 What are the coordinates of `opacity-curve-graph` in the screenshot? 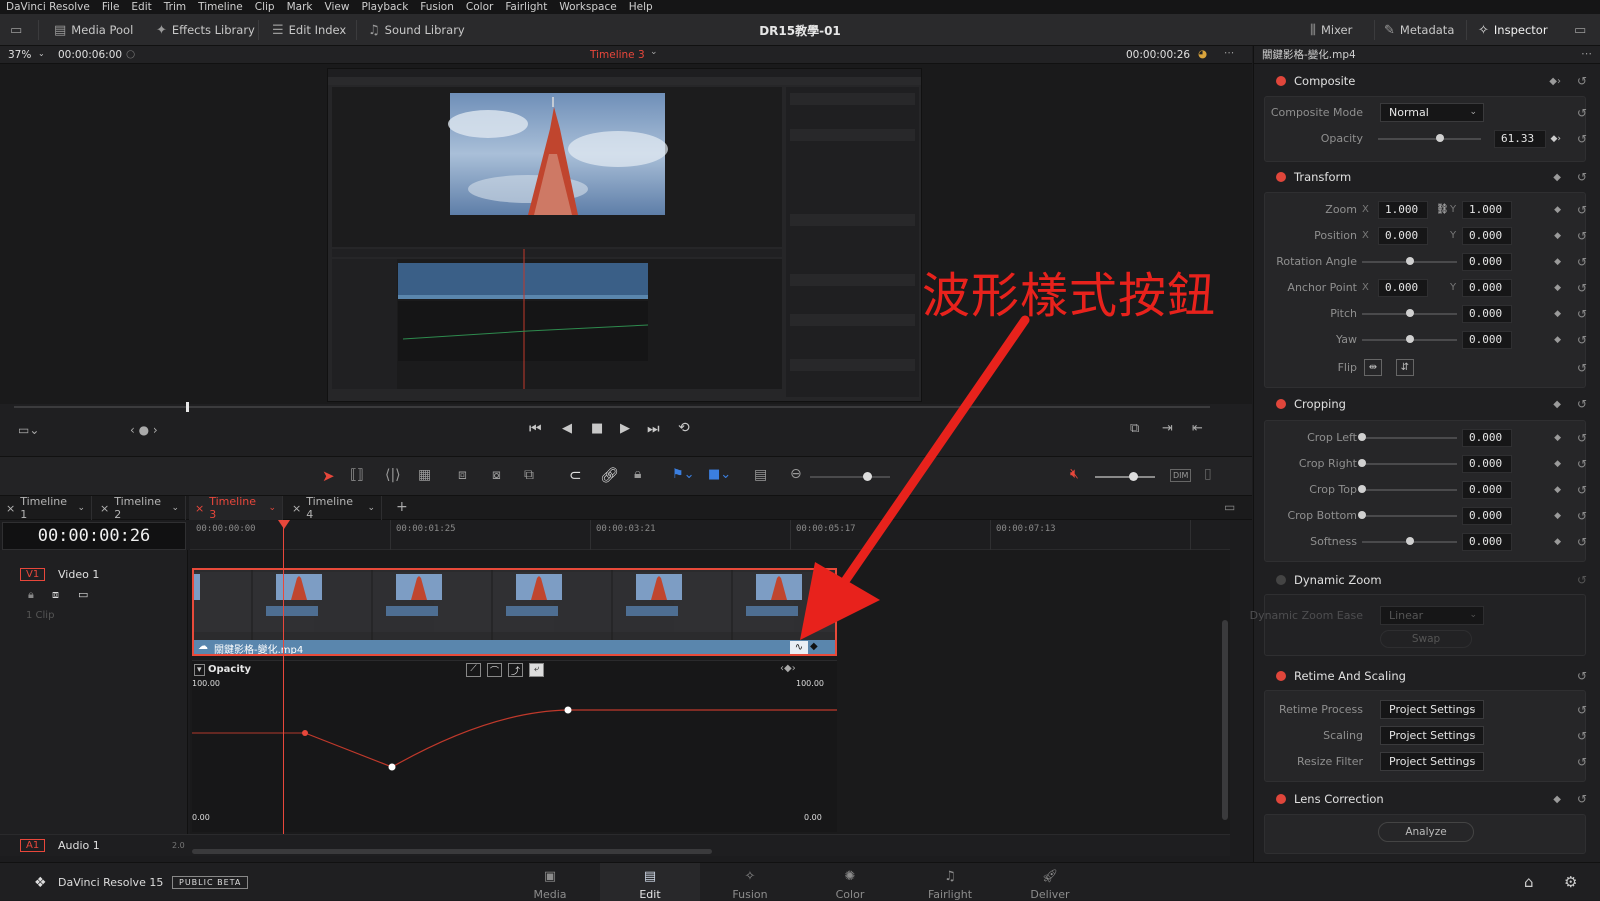 It's located at (514, 747).